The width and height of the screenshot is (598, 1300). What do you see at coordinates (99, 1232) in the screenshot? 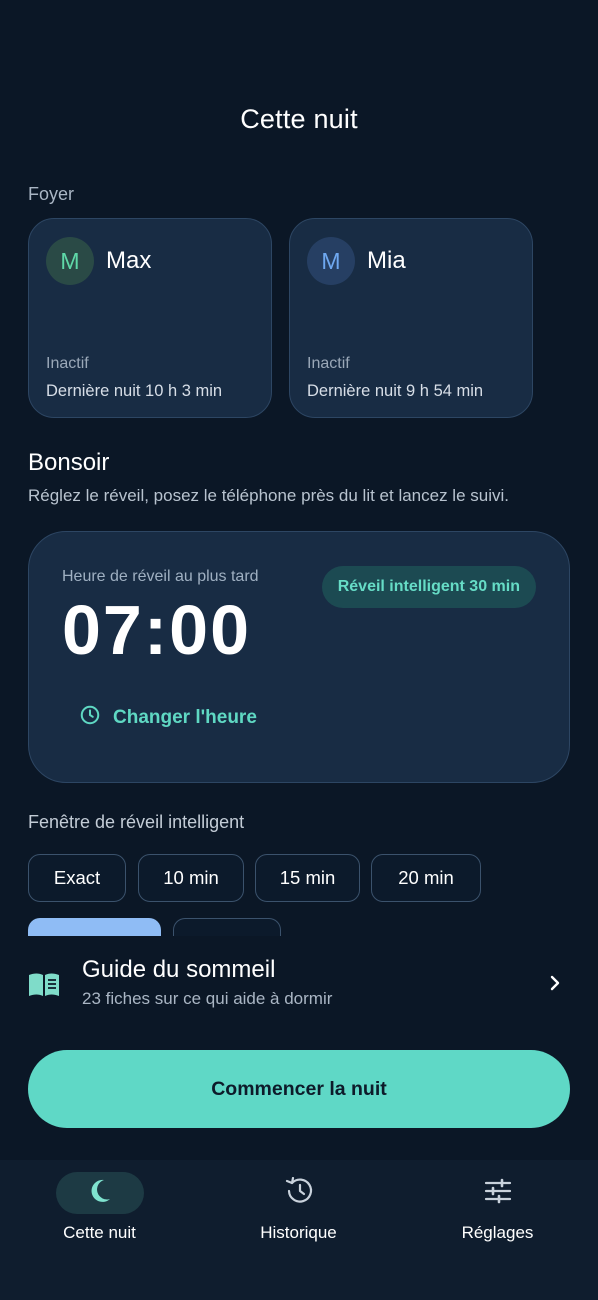
I see `nav-label: Cette nuit` at bounding box center [99, 1232].